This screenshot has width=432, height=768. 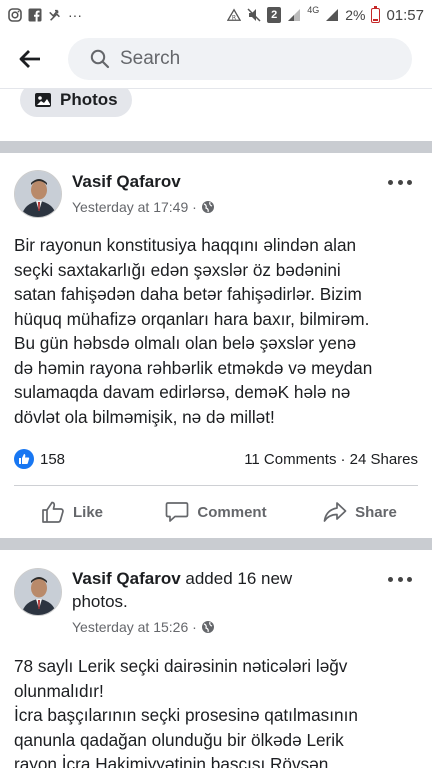 What do you see at coordinates (43, 100) in the screenshot?
I see `photos-icon` at bounding box center [43, 100].